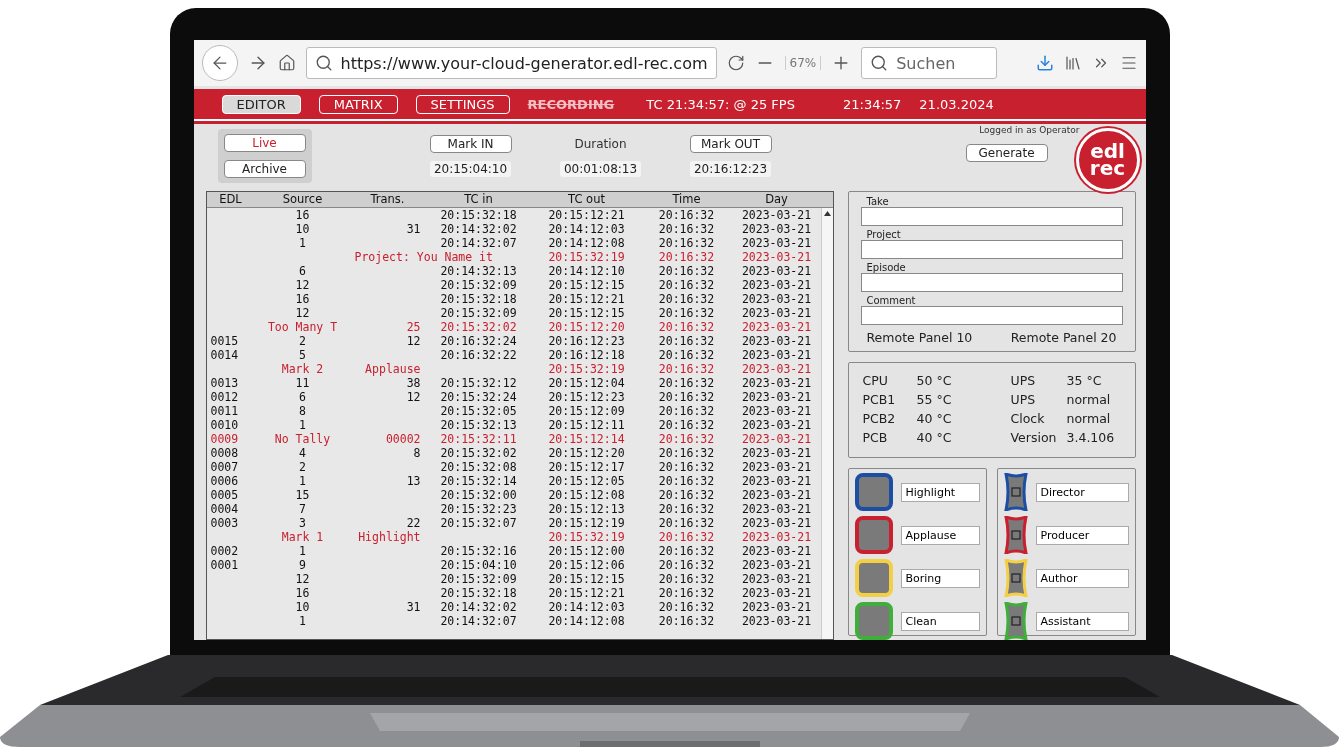  I want to click on status-value: 35 °C, so click(1084, 380).